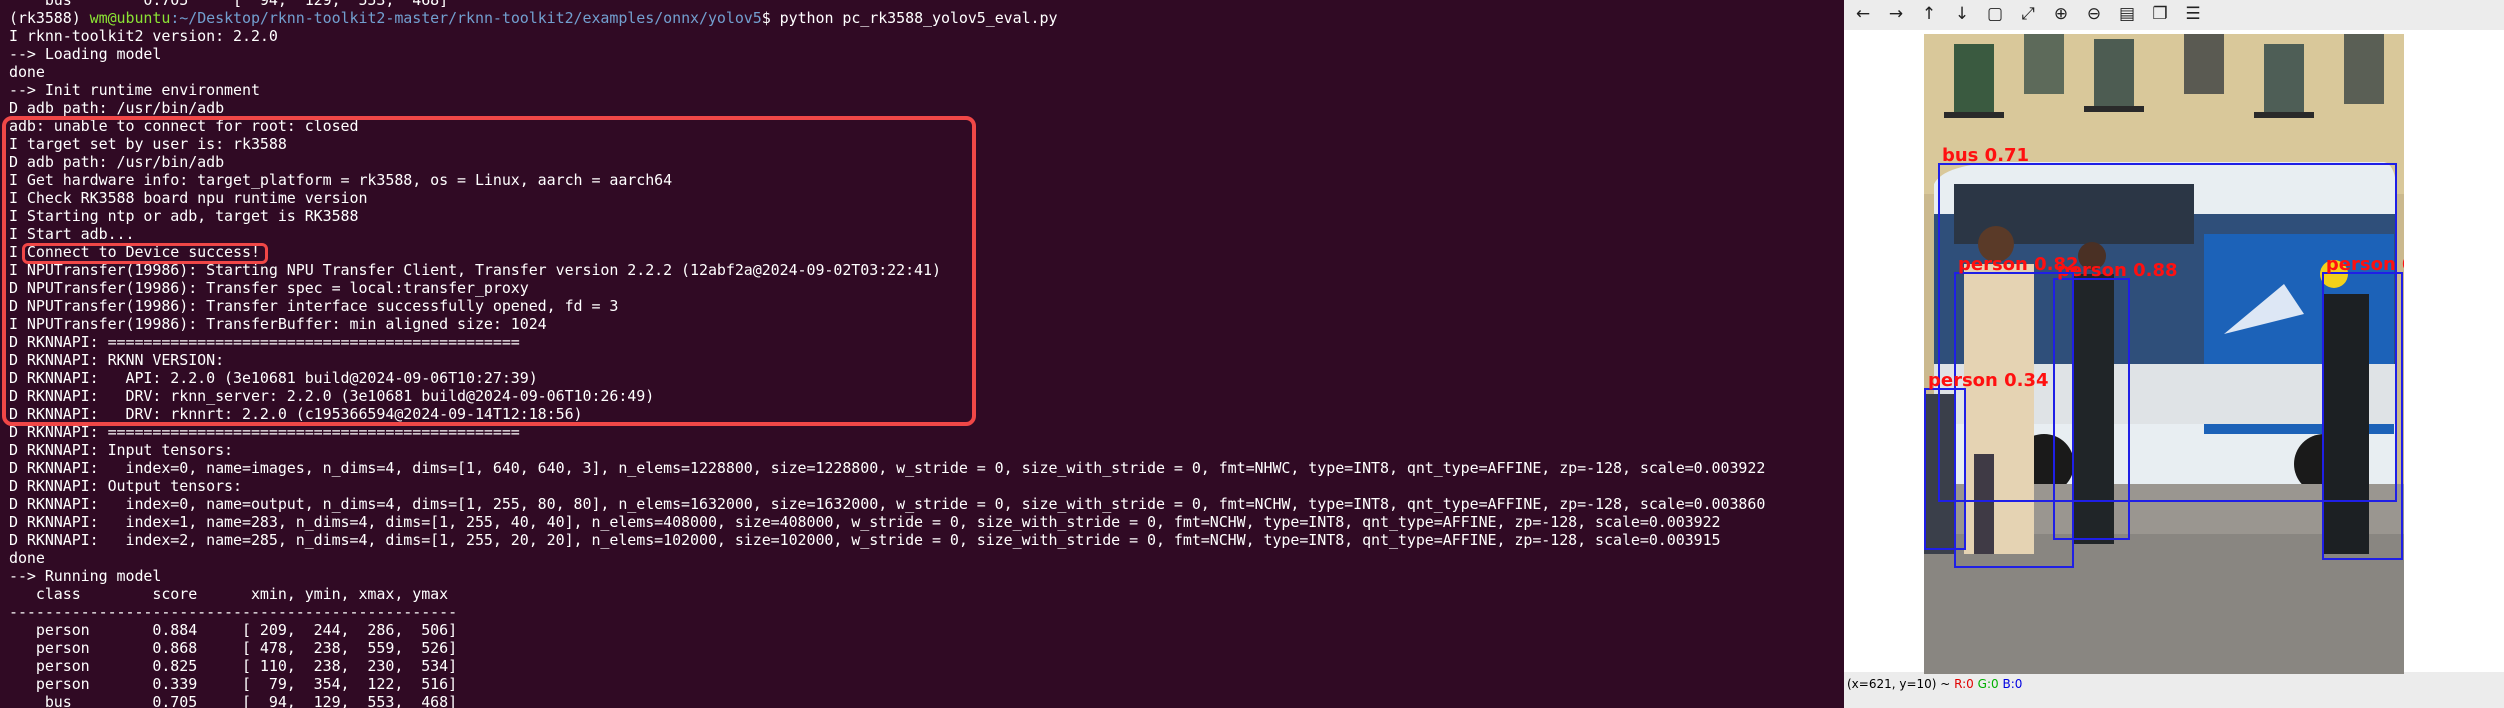  I want to click on zoom-in-icon: ⊕, so click(2061, 14).